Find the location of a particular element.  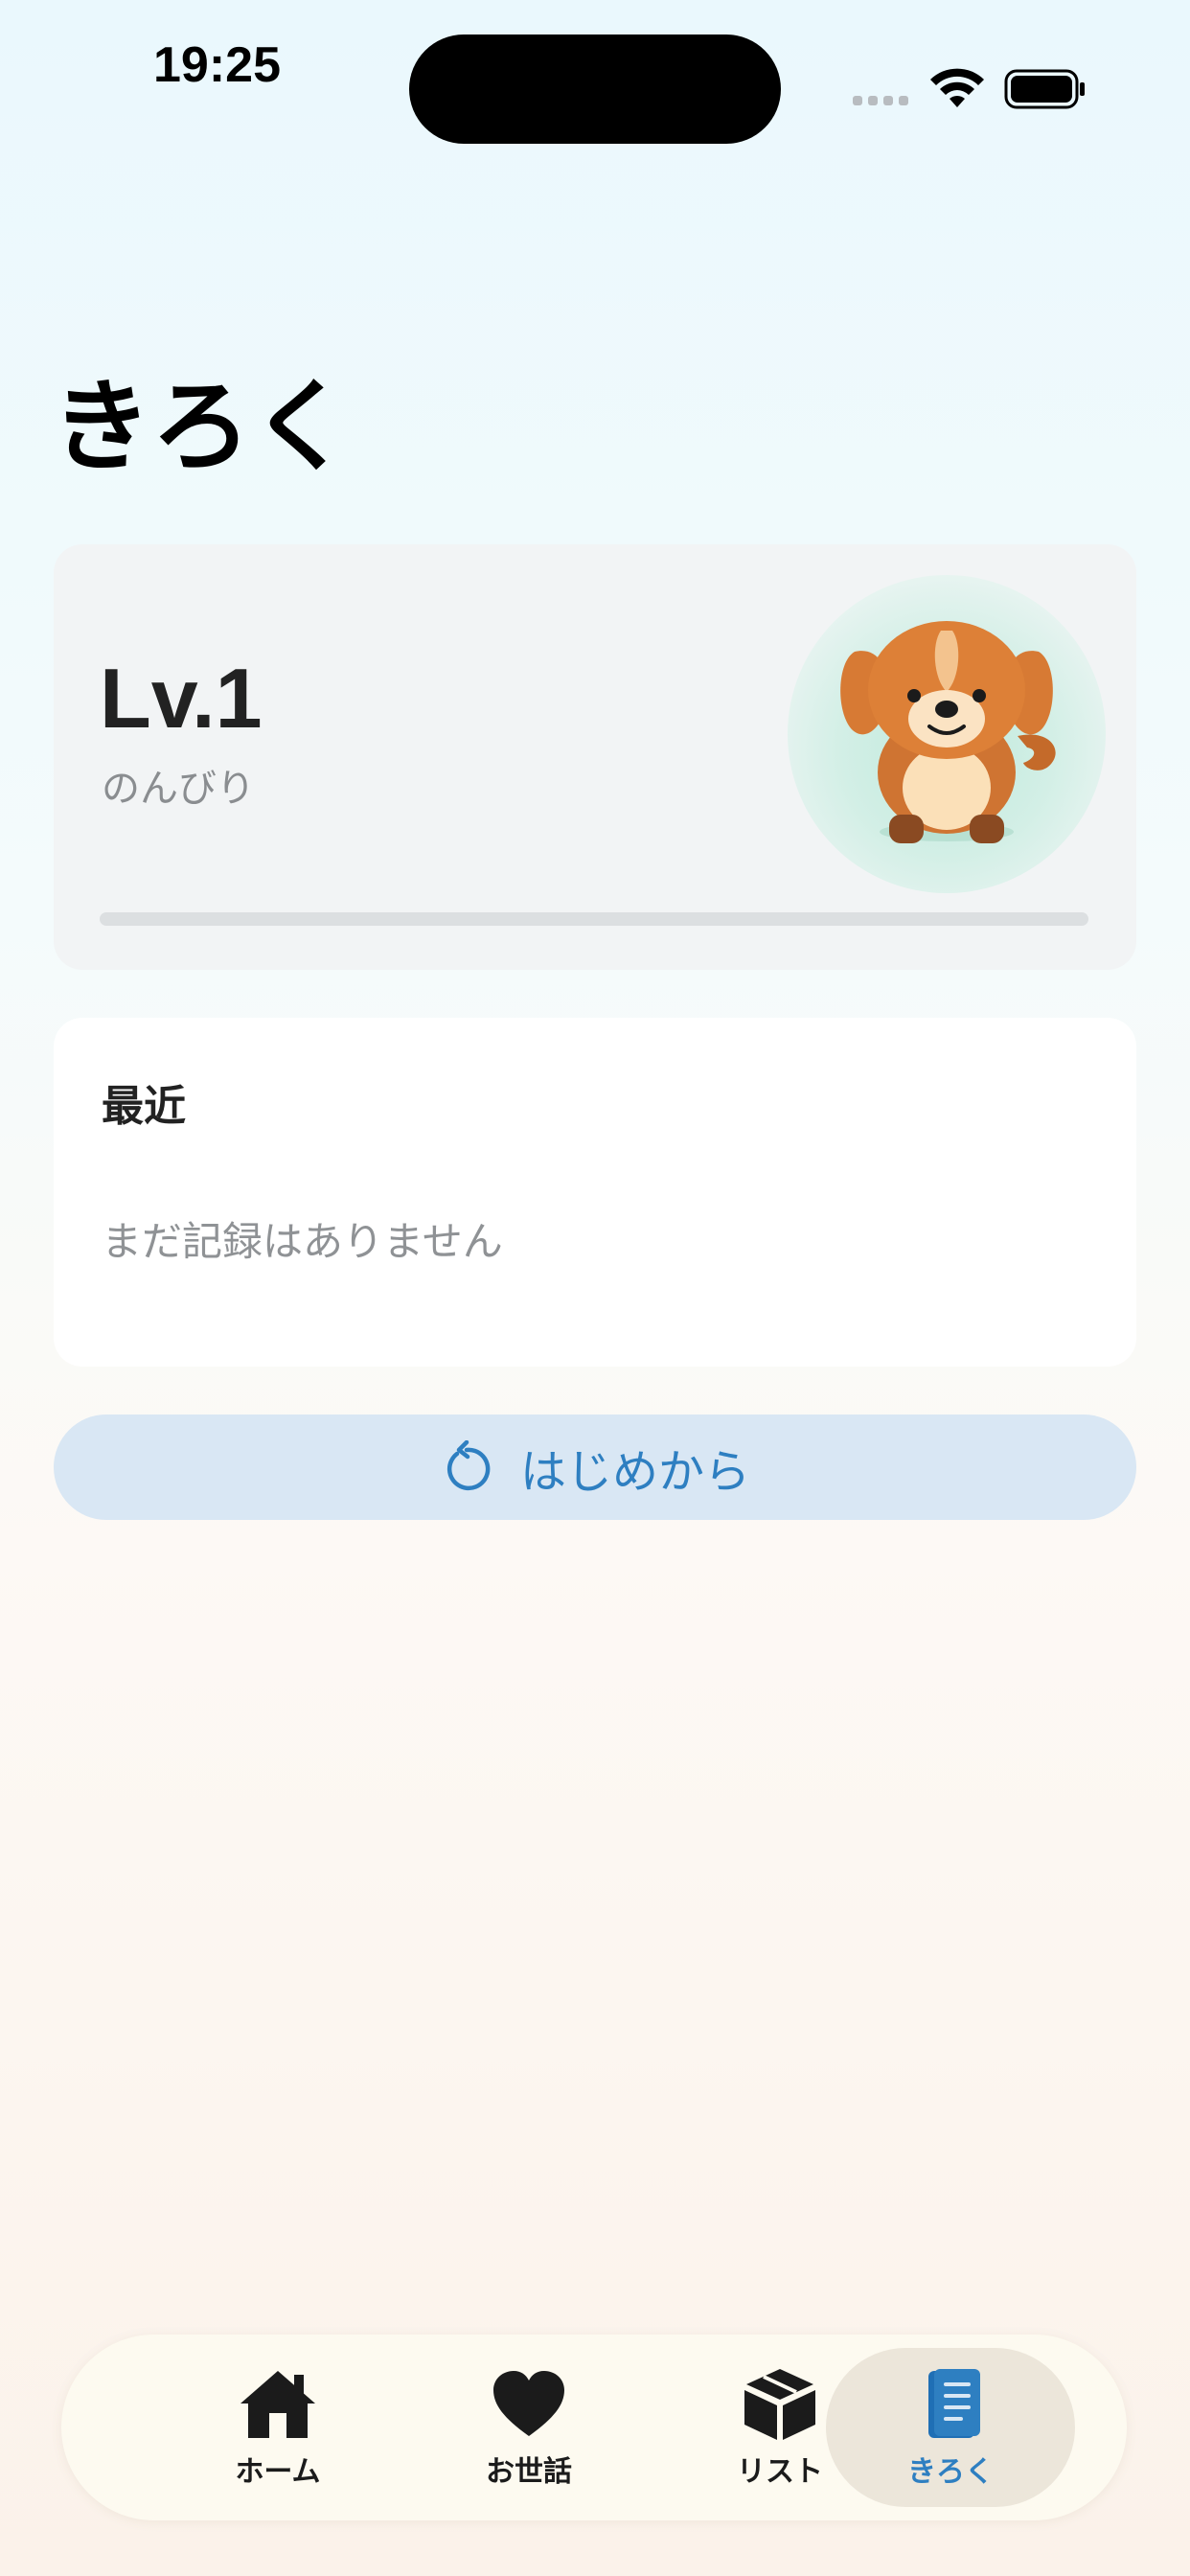

signal-icon is located at coordinates (882, 102).